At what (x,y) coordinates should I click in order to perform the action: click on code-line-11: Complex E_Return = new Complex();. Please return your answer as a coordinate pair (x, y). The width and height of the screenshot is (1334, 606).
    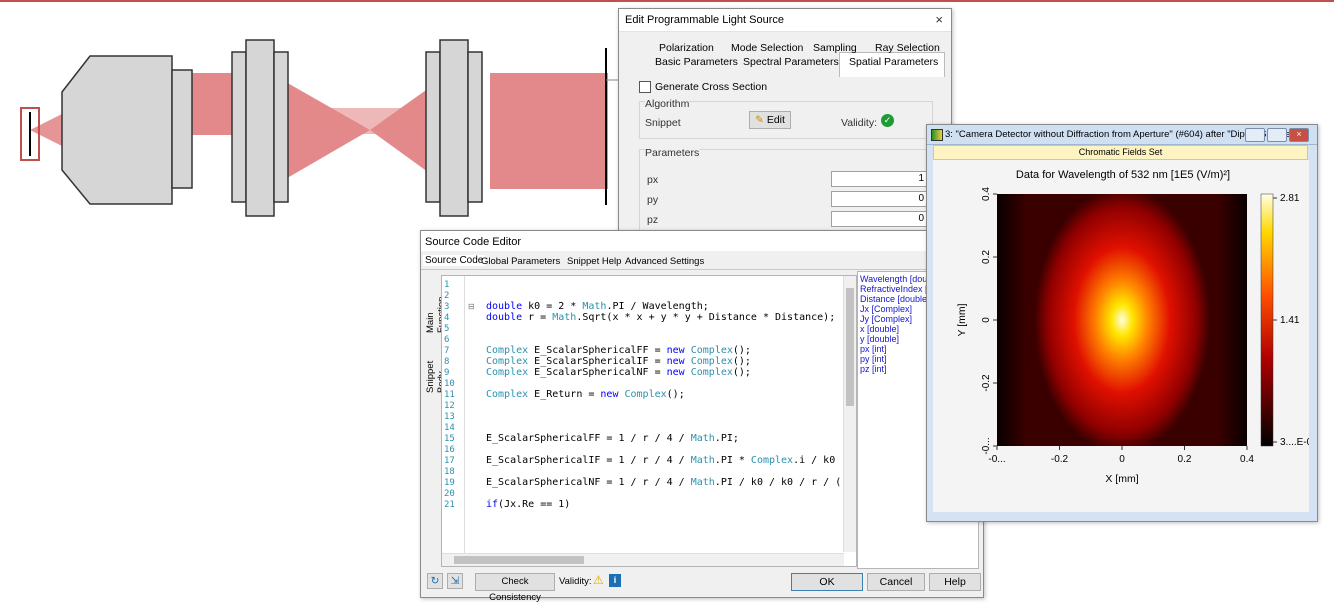
    Looking at the image, I should click on (585, 394).